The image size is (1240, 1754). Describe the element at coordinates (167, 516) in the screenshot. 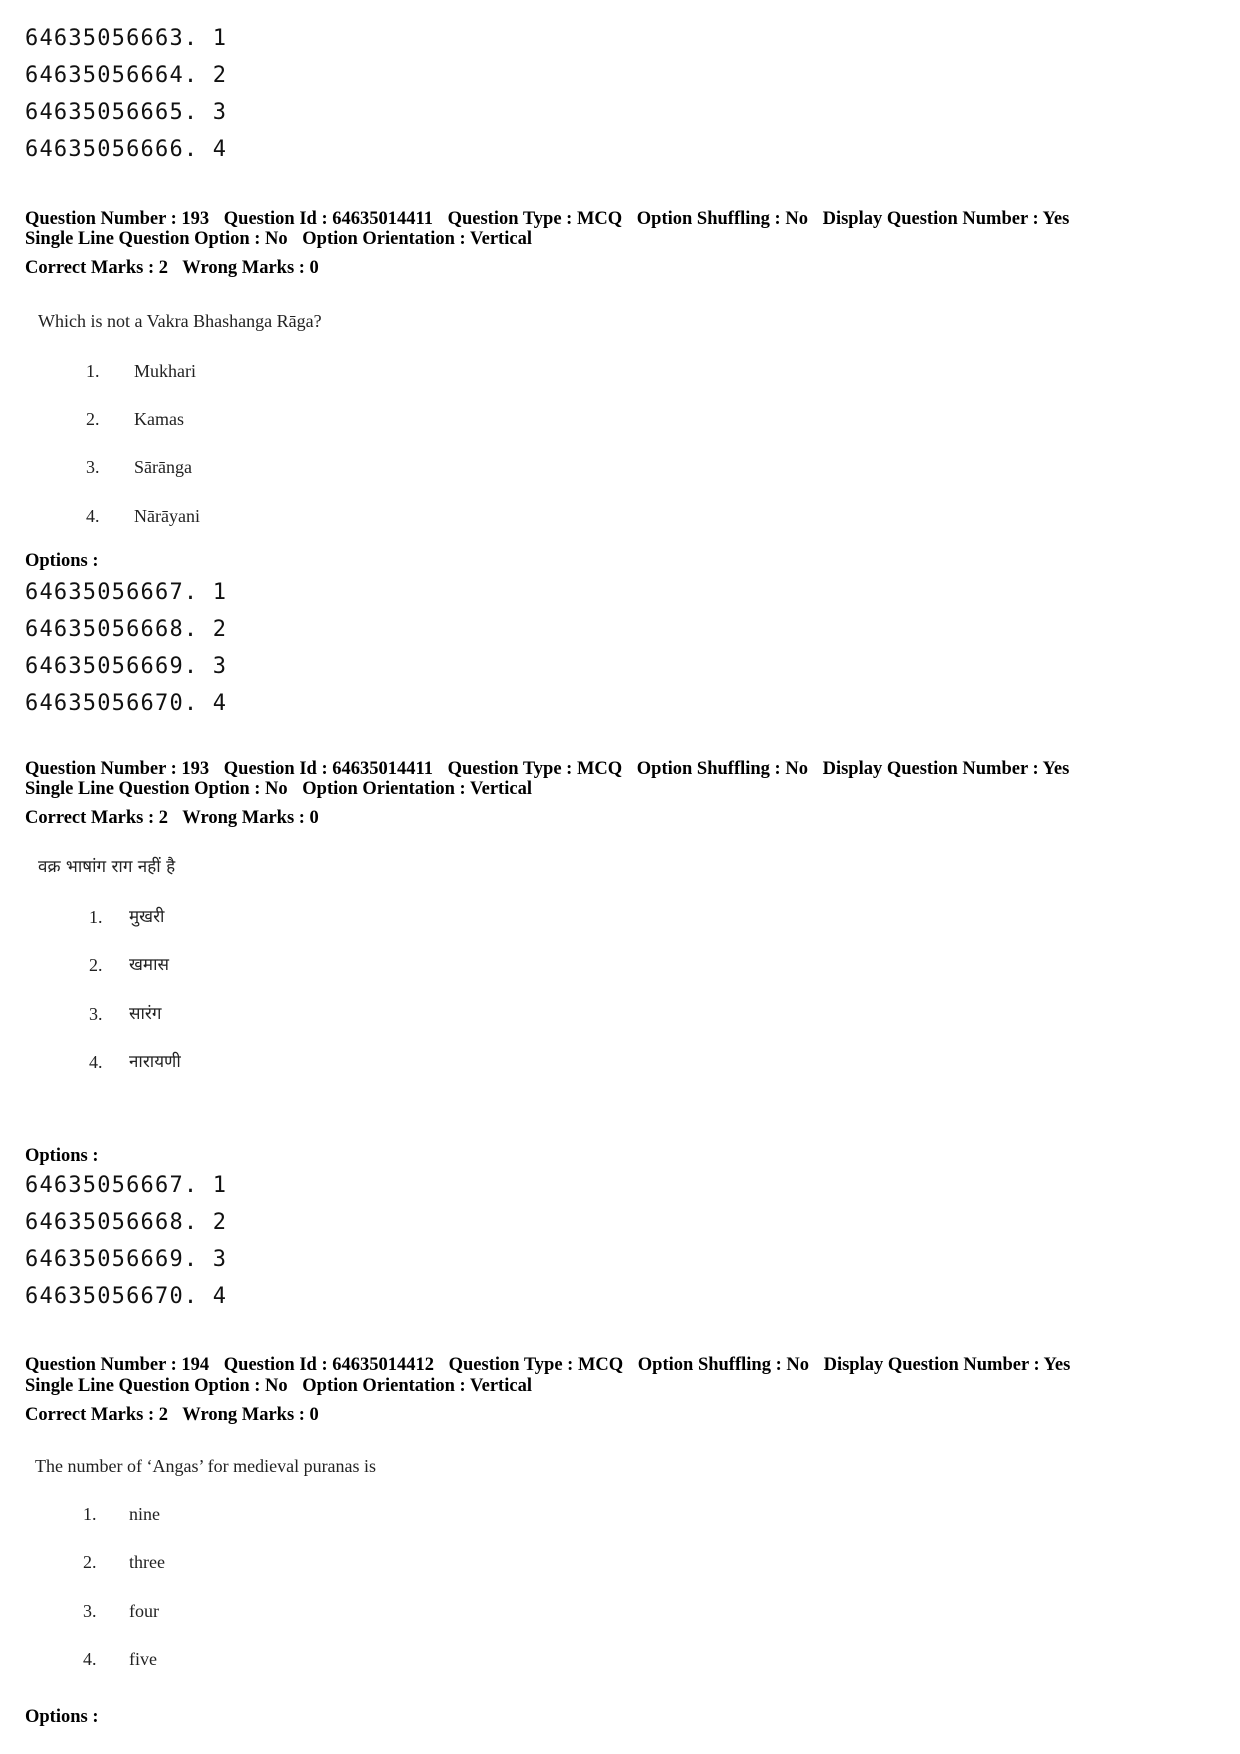

I see `choice-text: Nārāyani` at that location.